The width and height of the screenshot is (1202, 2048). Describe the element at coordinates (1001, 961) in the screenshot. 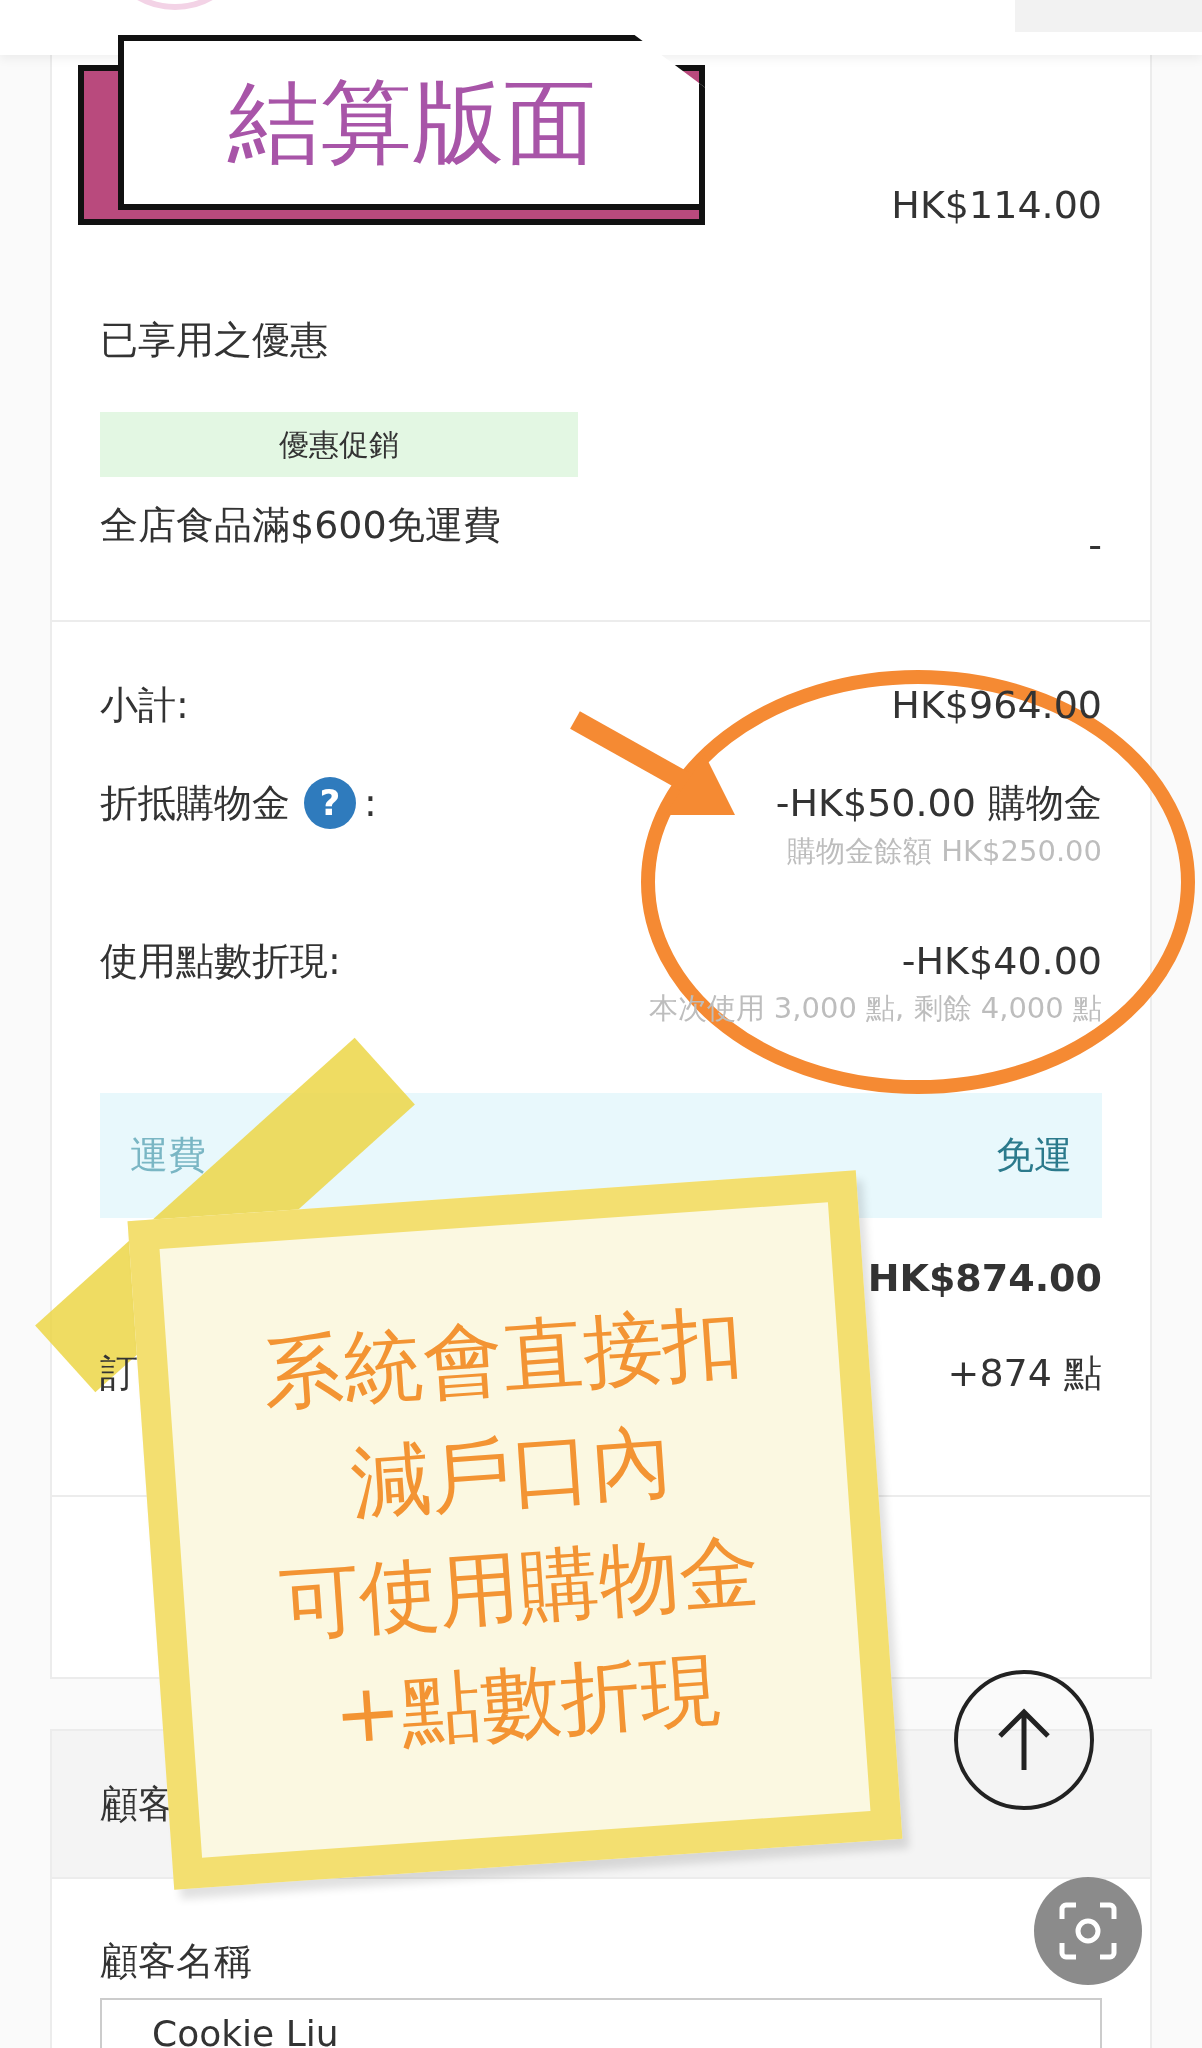

I see `summary-value: -HK$40.00` at that location.